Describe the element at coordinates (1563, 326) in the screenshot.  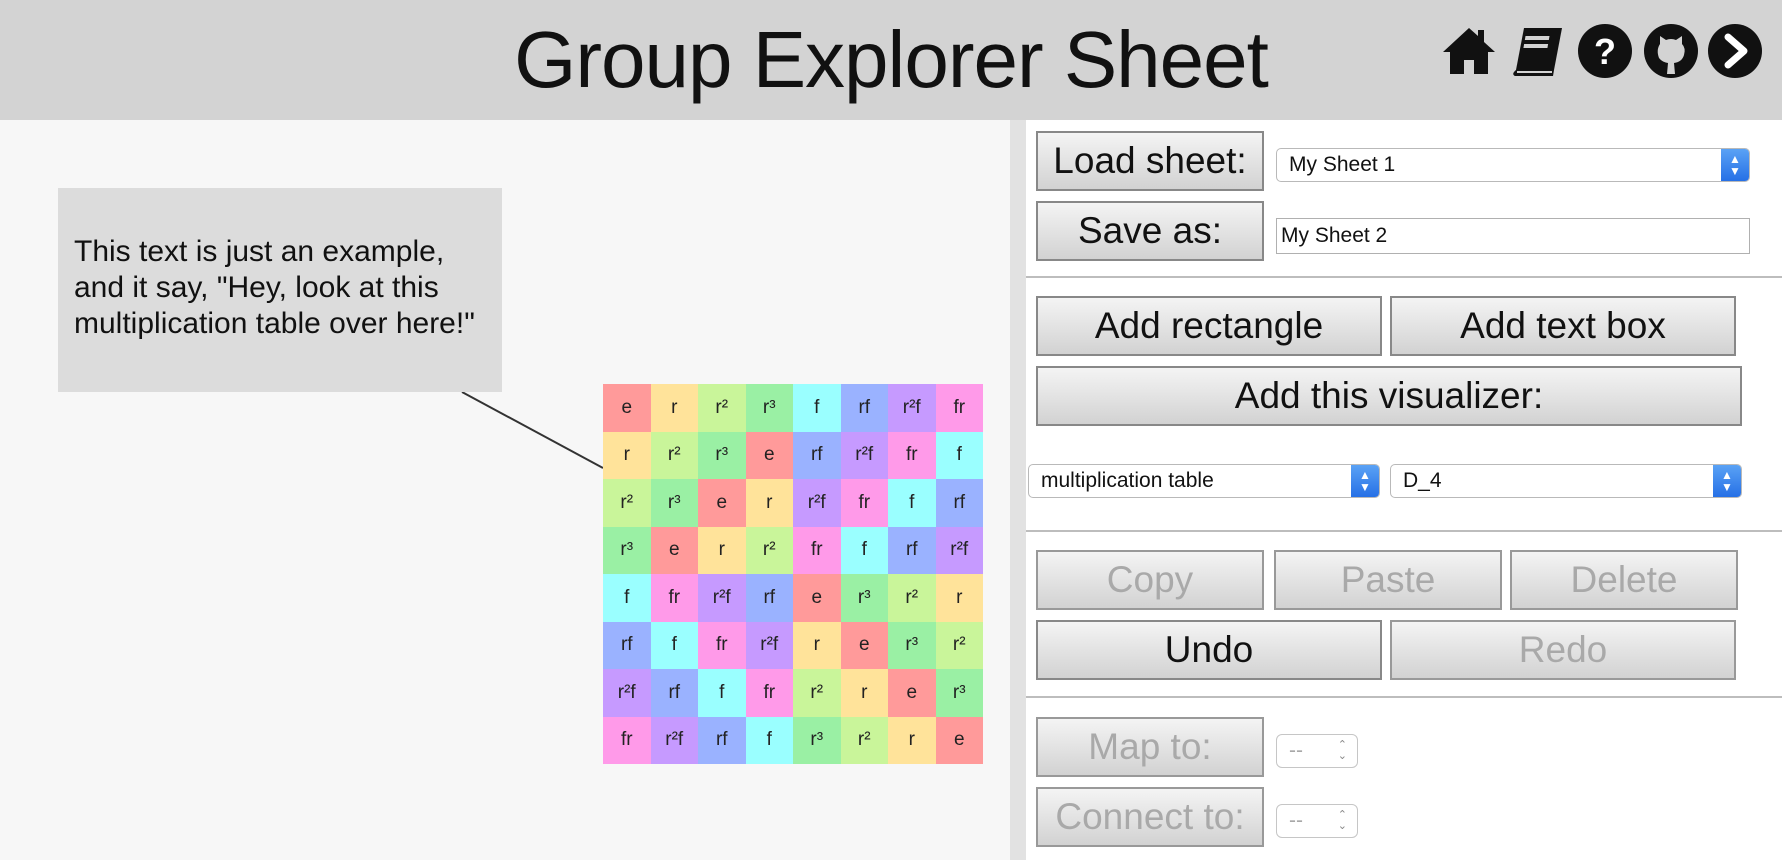
I see `add-text-box-button: Add text box` at that location.